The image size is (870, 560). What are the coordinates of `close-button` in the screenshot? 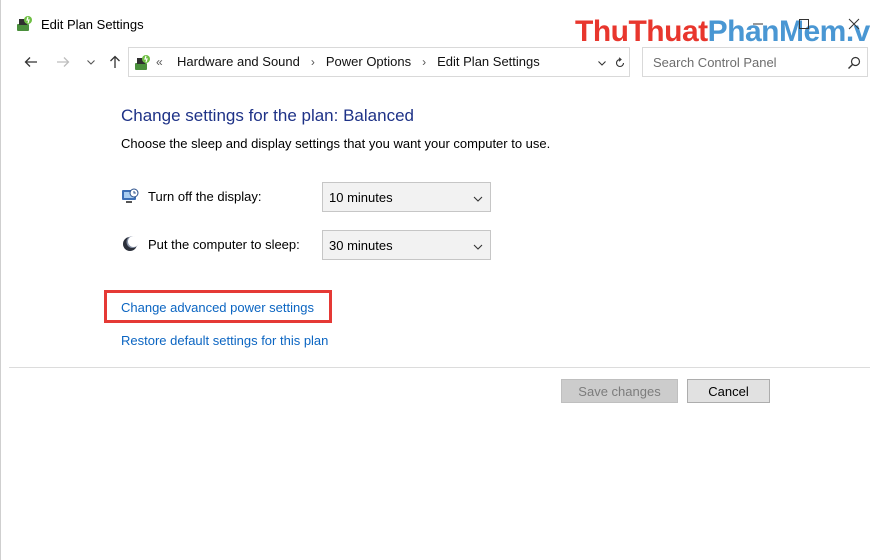 It's located at (854, 24).